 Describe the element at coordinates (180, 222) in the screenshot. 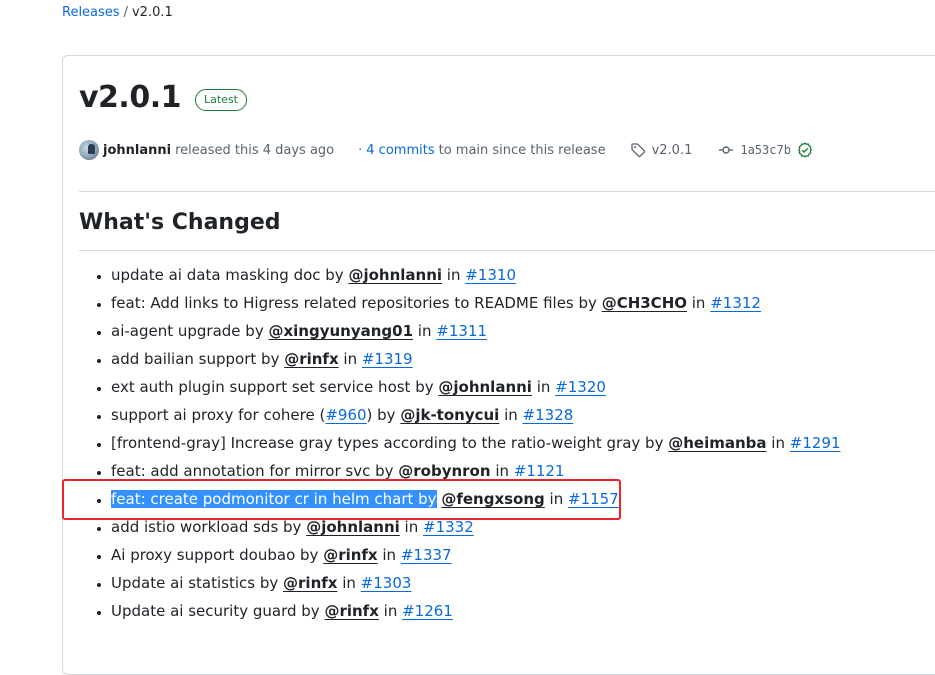

I see `whats-changed-heading: What's Changed` at that location.